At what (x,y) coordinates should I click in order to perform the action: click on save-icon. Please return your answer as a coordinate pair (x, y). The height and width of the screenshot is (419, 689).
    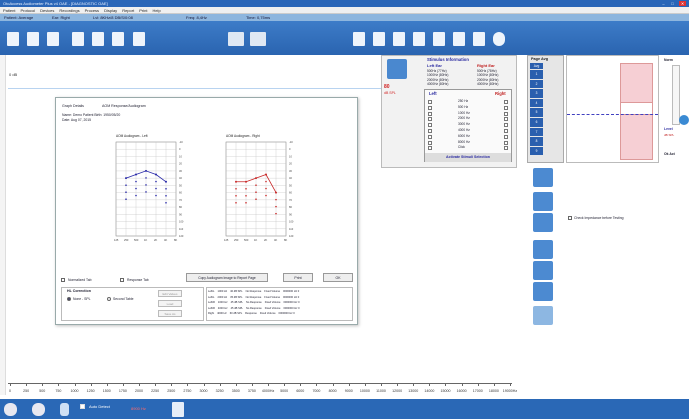
    Looking at the image, I should click on (98, 39).